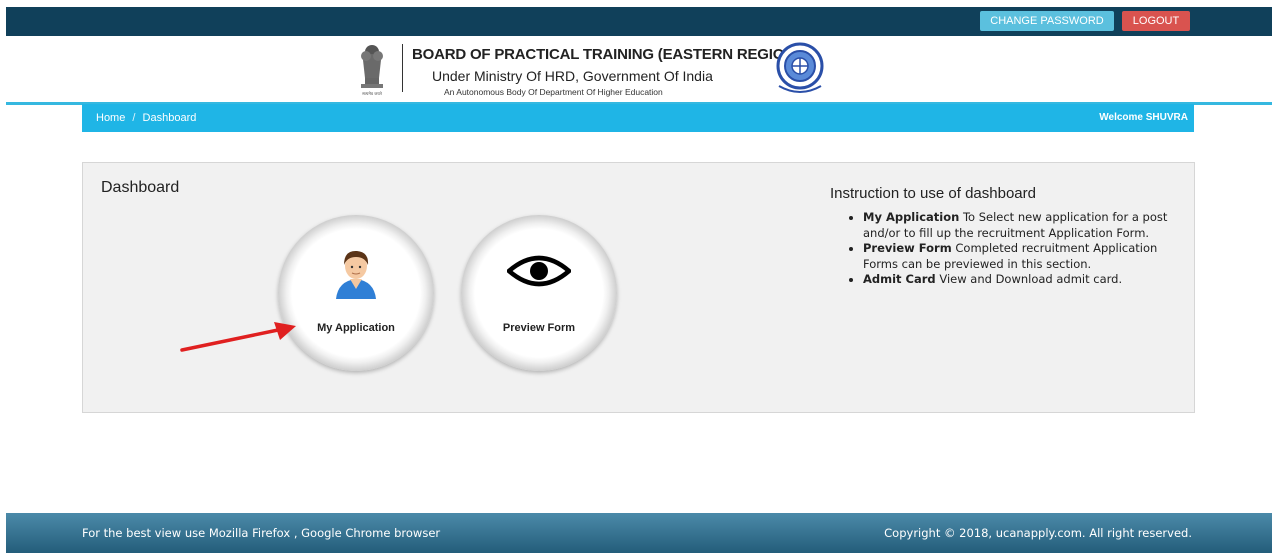  I want to click on user-avatar-icon, so click(356, 274).